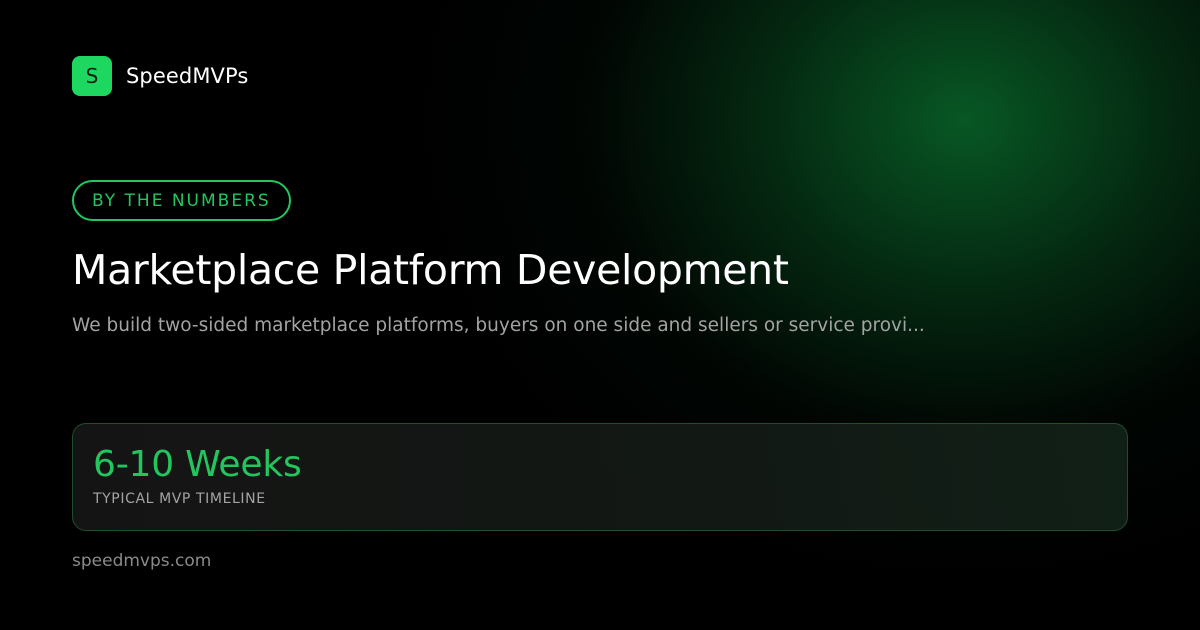 The height and width of the screenshot is (630, 1200). Describe the element at coordinates (179, 499) in the screenshot. I see `stat-label: TYPICAL MVP TIMELINE` at that location.